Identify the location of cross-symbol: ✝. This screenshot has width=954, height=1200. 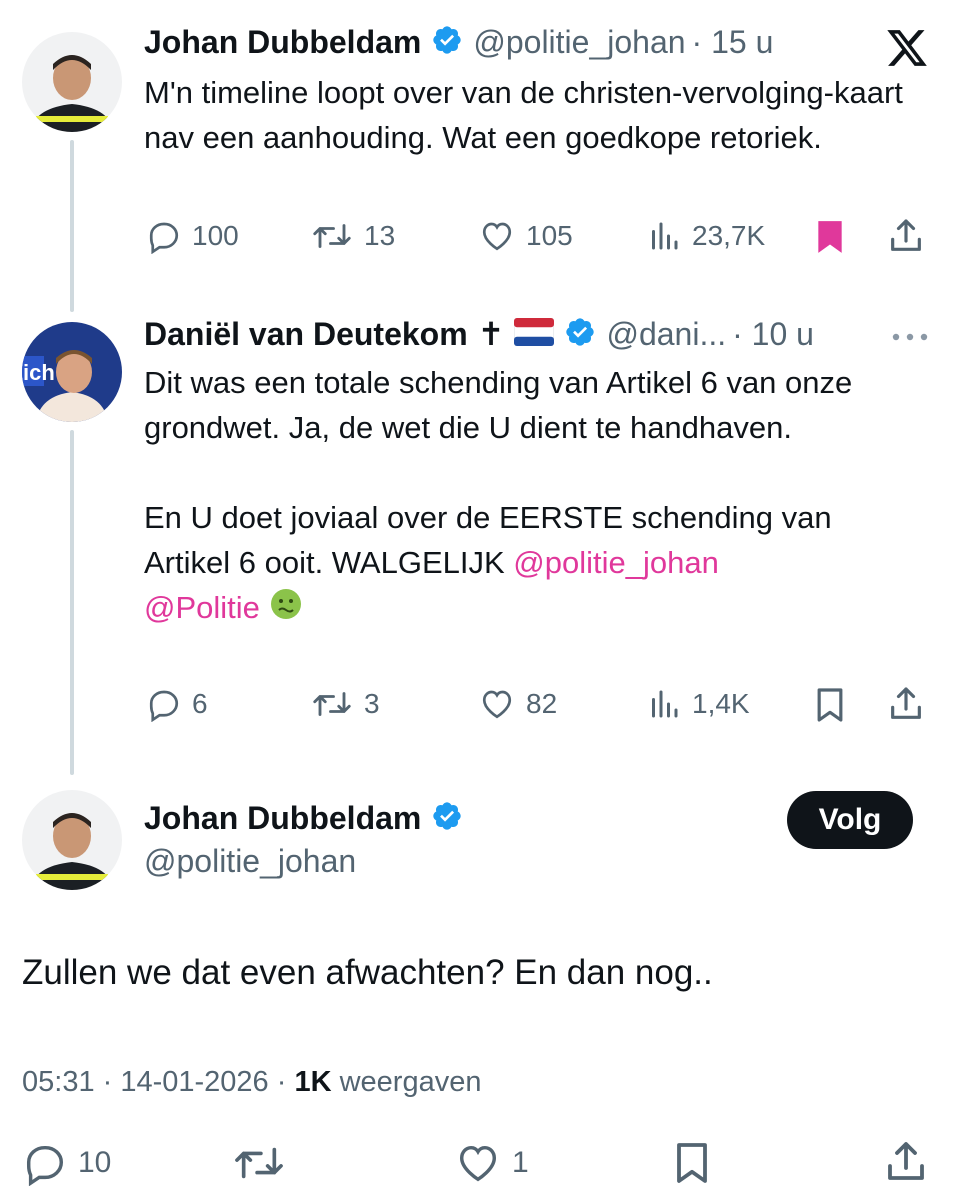
(491, 334).